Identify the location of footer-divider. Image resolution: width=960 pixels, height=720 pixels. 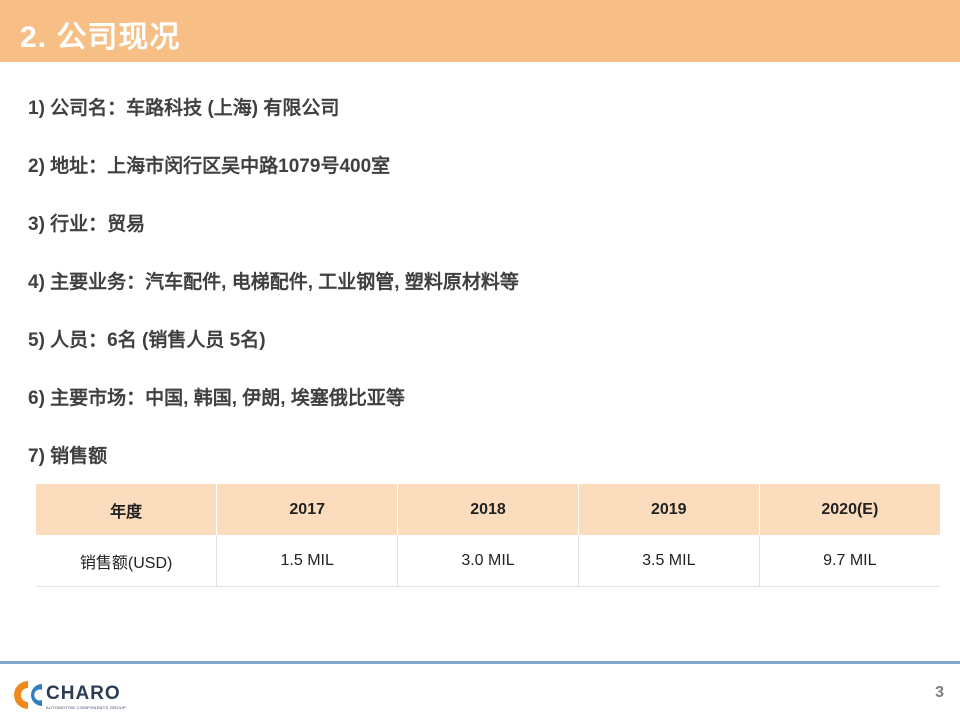
(480, 662).